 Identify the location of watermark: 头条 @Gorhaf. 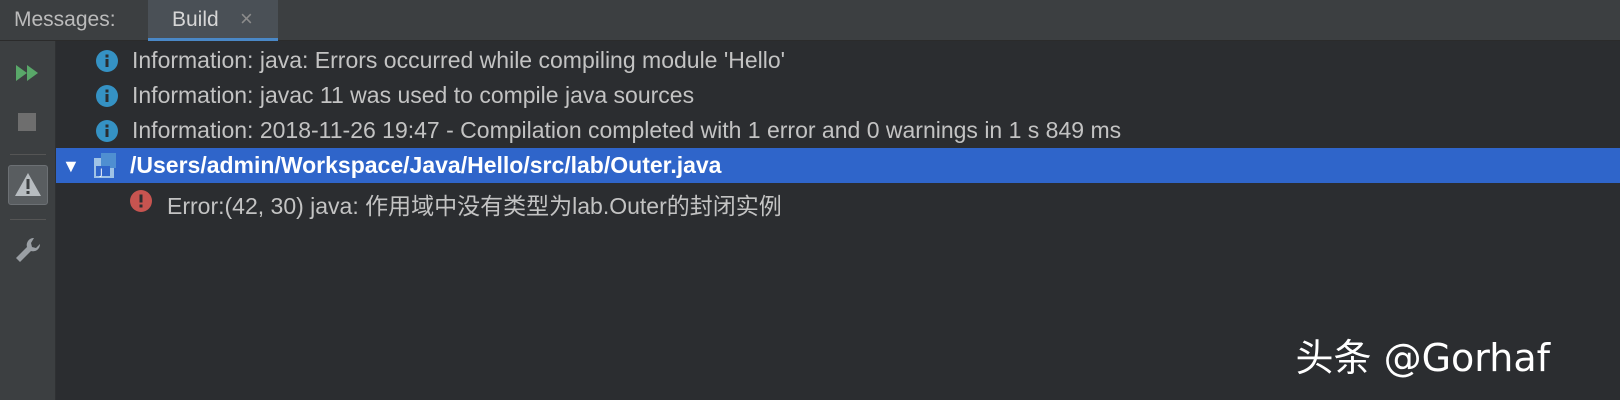
(1422, 358).